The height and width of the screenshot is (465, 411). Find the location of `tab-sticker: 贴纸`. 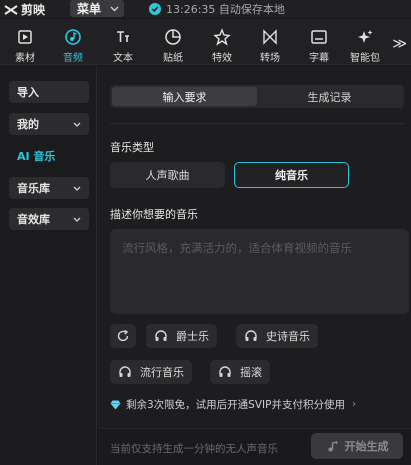

tab-sticker: 贴纸 is located at coordinates (173, 42).